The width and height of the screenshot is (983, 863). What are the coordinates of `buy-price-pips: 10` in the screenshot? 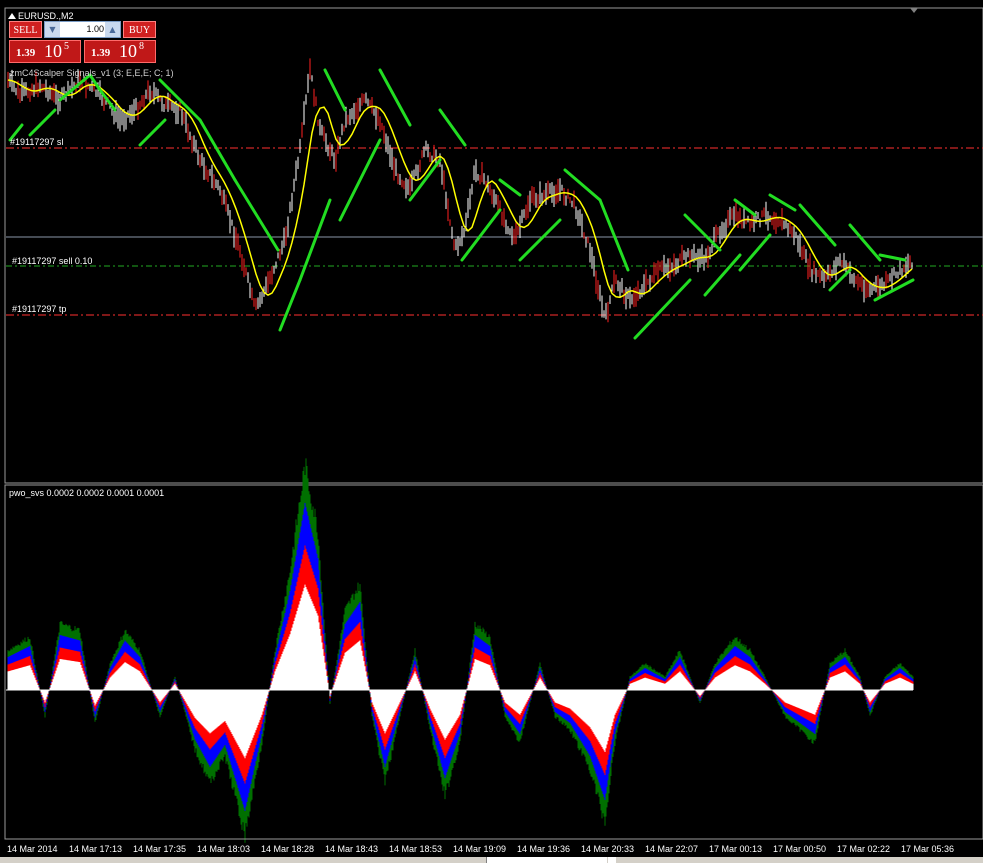 It's located at (128, 51).